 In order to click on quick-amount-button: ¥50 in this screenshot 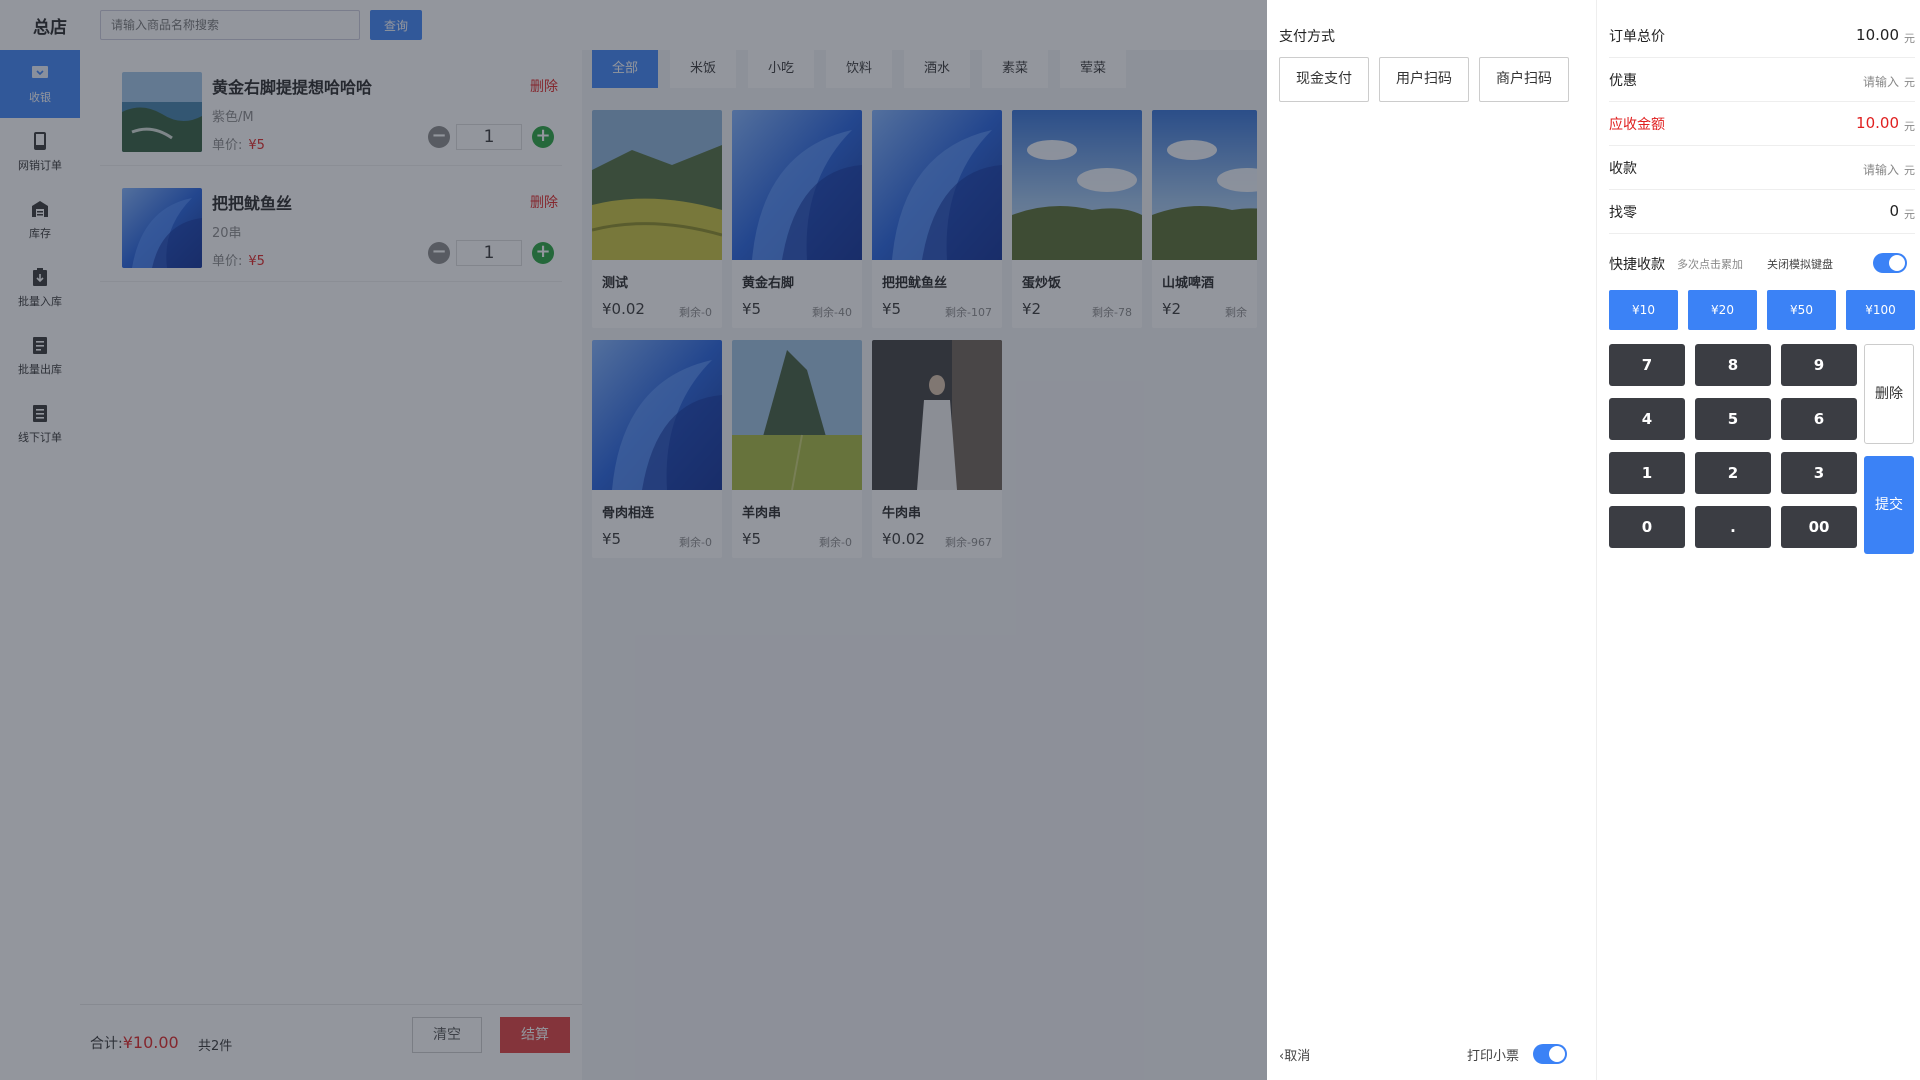, I will do `click(1801, 310)`.